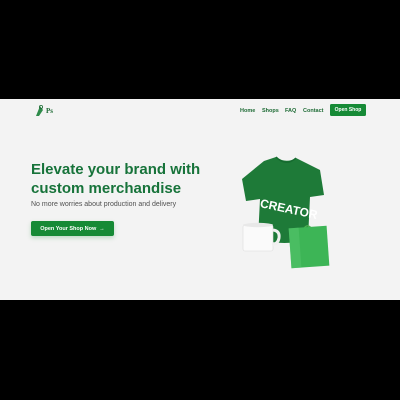 The width and height of the screenshot is (400, 400). What do you see at coordinates (348, 110) in the screenshot?
I see `open-shop-button: Open Shop` at bounding box center [348, 110].